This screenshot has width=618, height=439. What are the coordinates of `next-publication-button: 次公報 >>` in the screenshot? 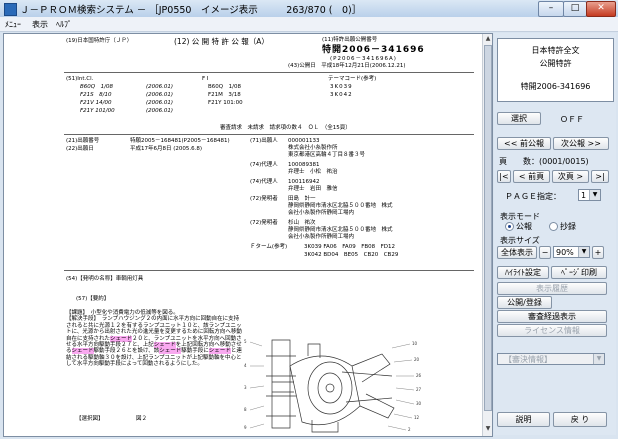 It's located at (581, 143).